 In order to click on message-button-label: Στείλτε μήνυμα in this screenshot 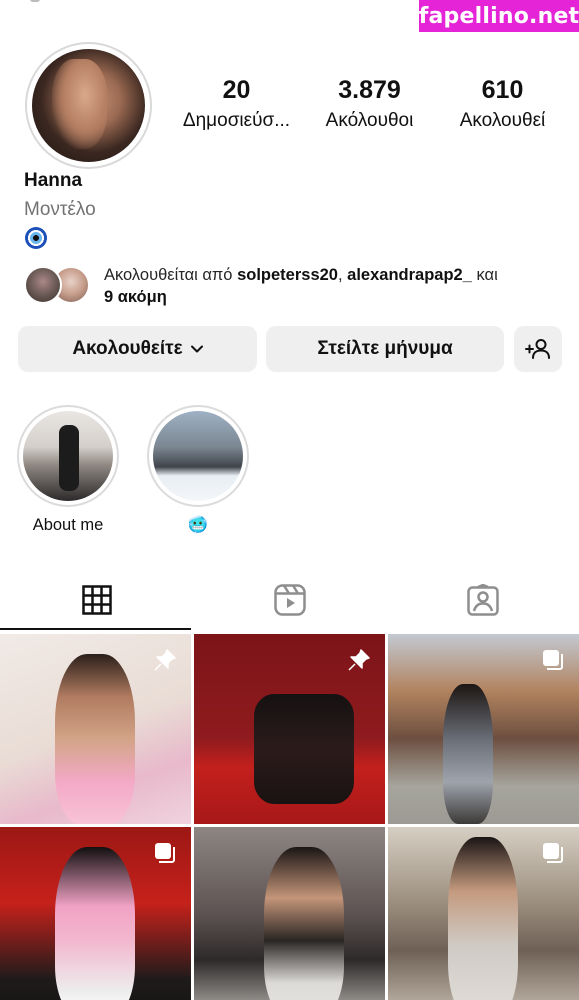, I will do `click(385, 348)`.